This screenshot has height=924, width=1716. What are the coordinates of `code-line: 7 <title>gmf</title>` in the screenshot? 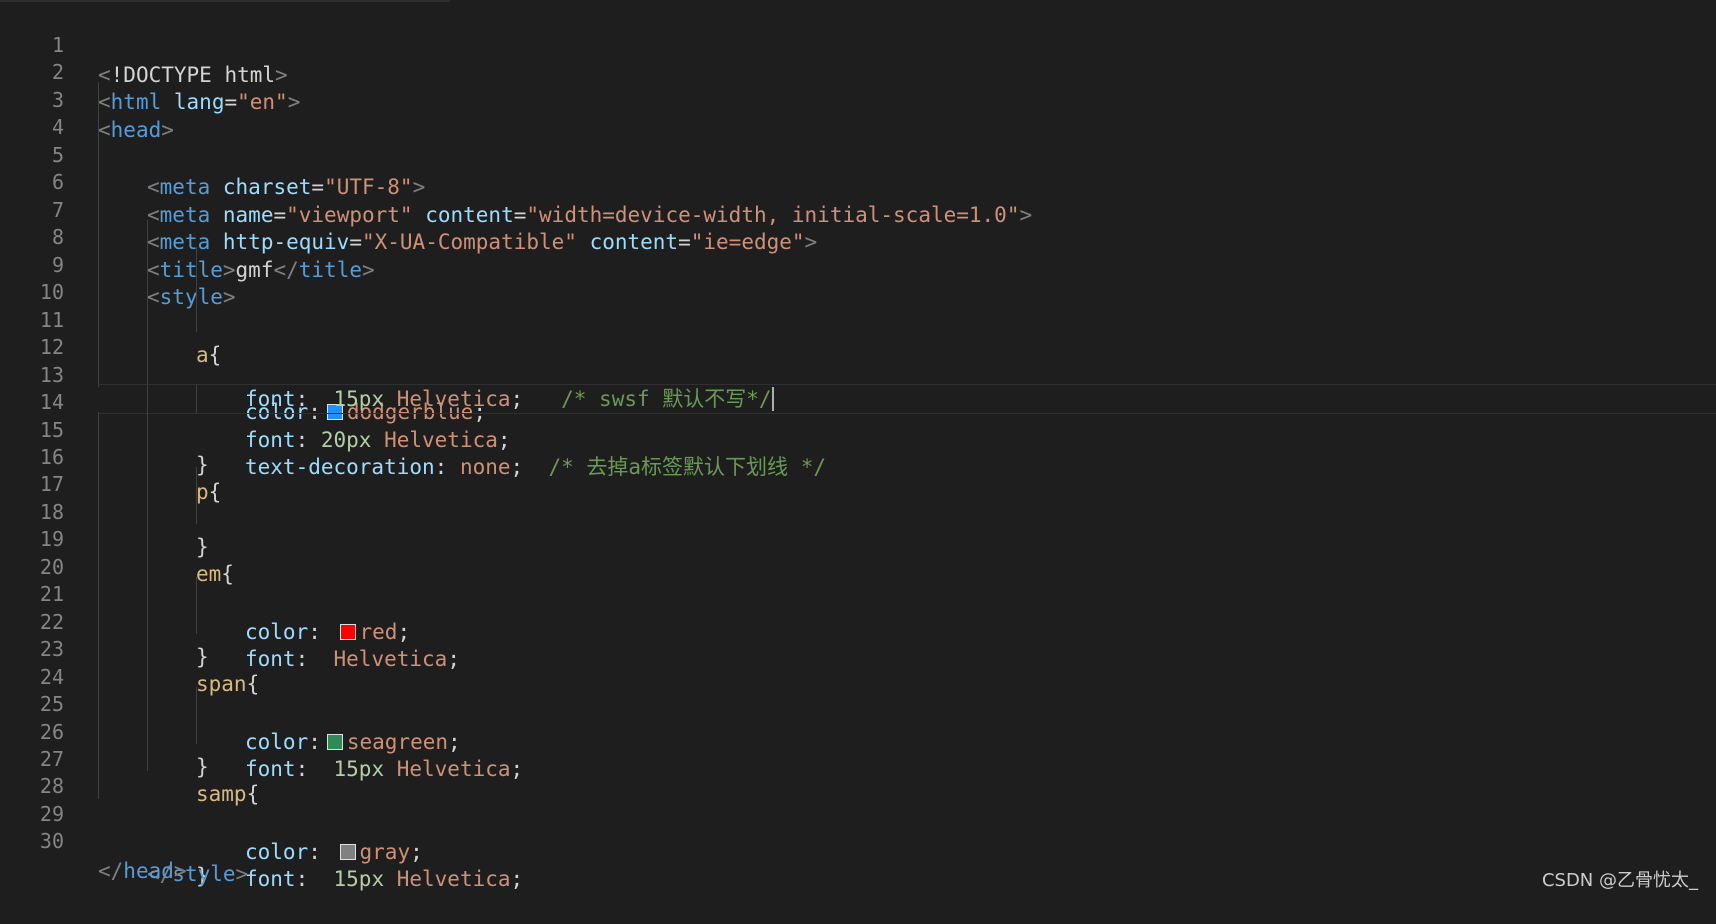 It's located at (858, 223).